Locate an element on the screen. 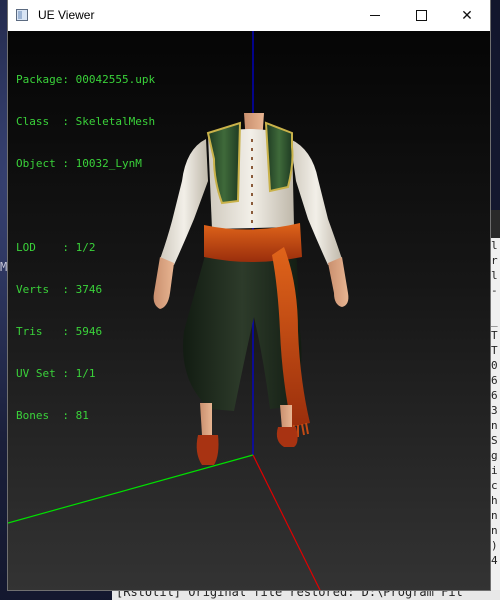  close-icon: ✕ is located at coordinates (467, 15).